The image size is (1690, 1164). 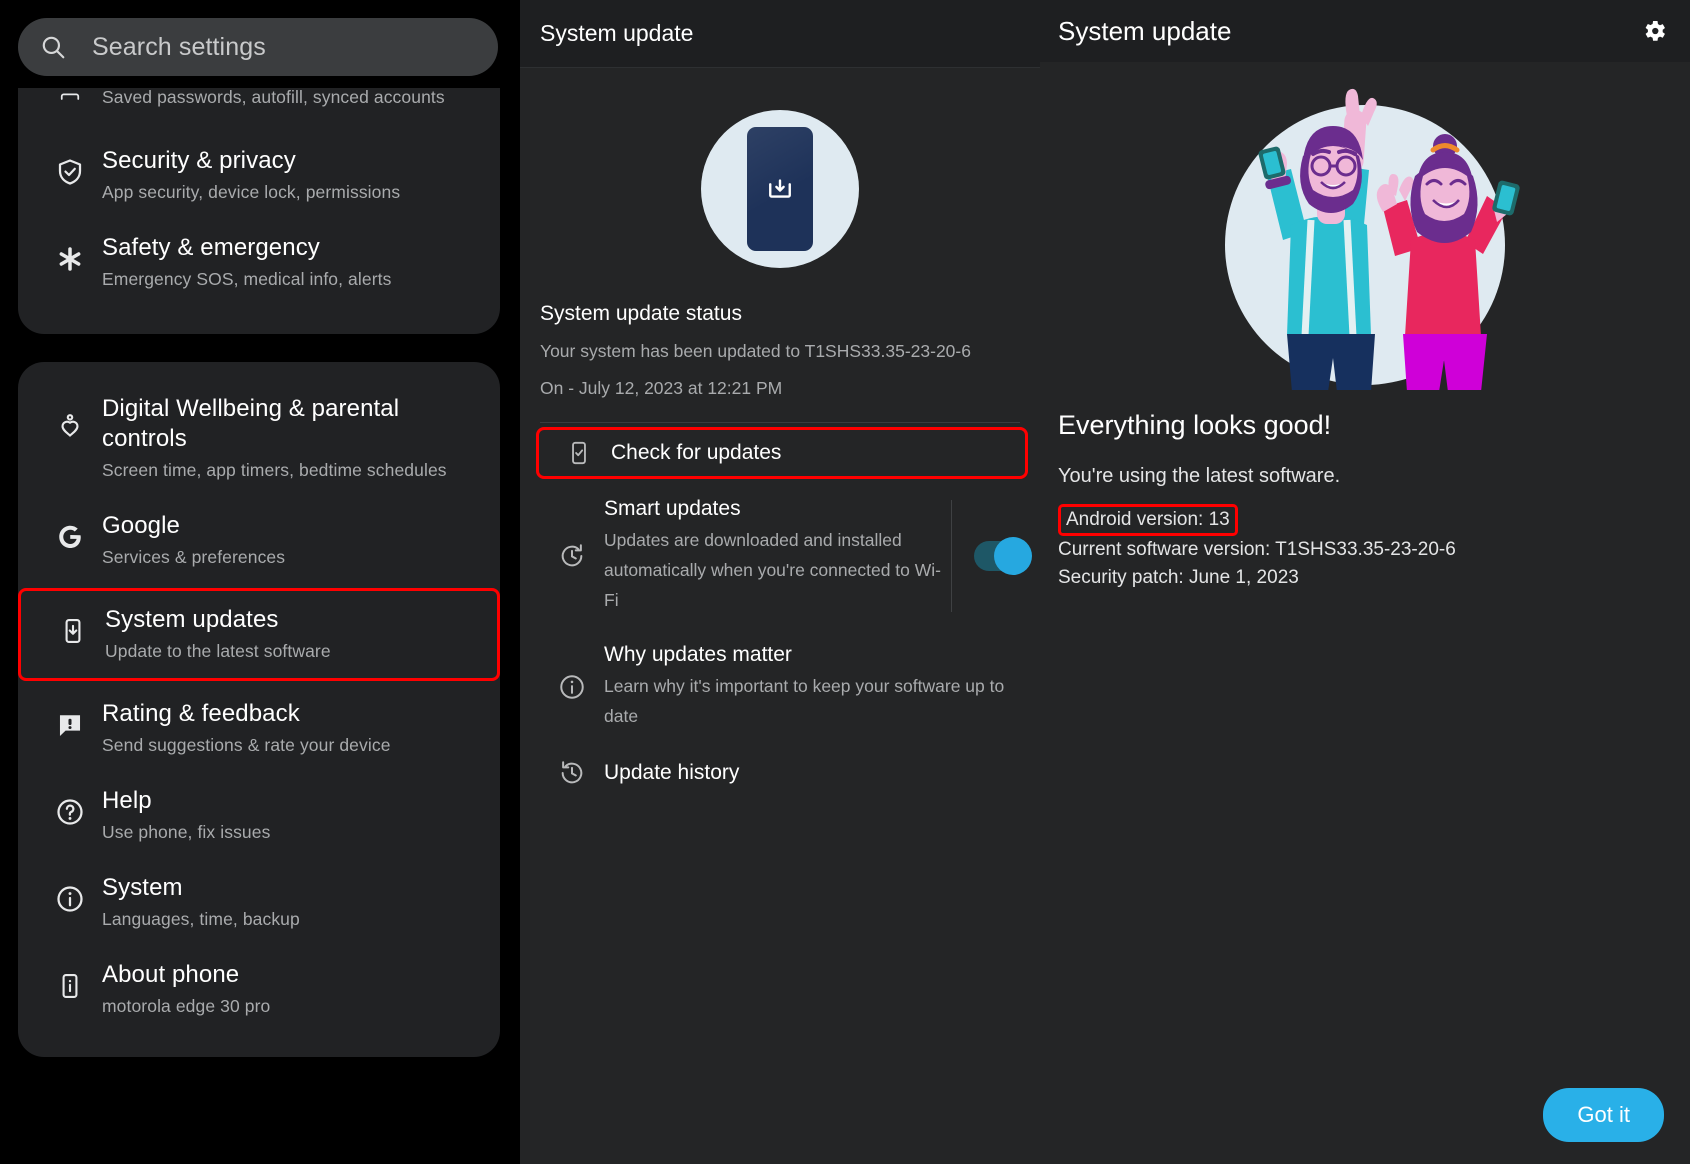 What do you see at coordinates (1199, 476) in the screenshot?
I see `status-subline: You're using the latest software.` at bounding box center [1199, 476].